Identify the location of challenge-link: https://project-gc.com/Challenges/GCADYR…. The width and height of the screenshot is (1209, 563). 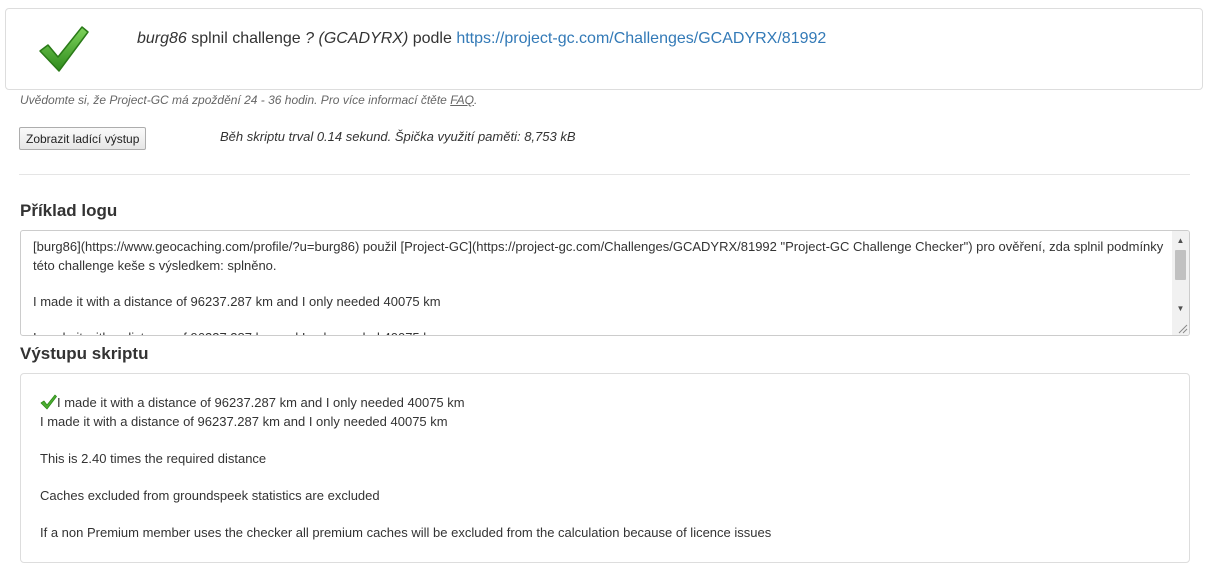
(641, 38).